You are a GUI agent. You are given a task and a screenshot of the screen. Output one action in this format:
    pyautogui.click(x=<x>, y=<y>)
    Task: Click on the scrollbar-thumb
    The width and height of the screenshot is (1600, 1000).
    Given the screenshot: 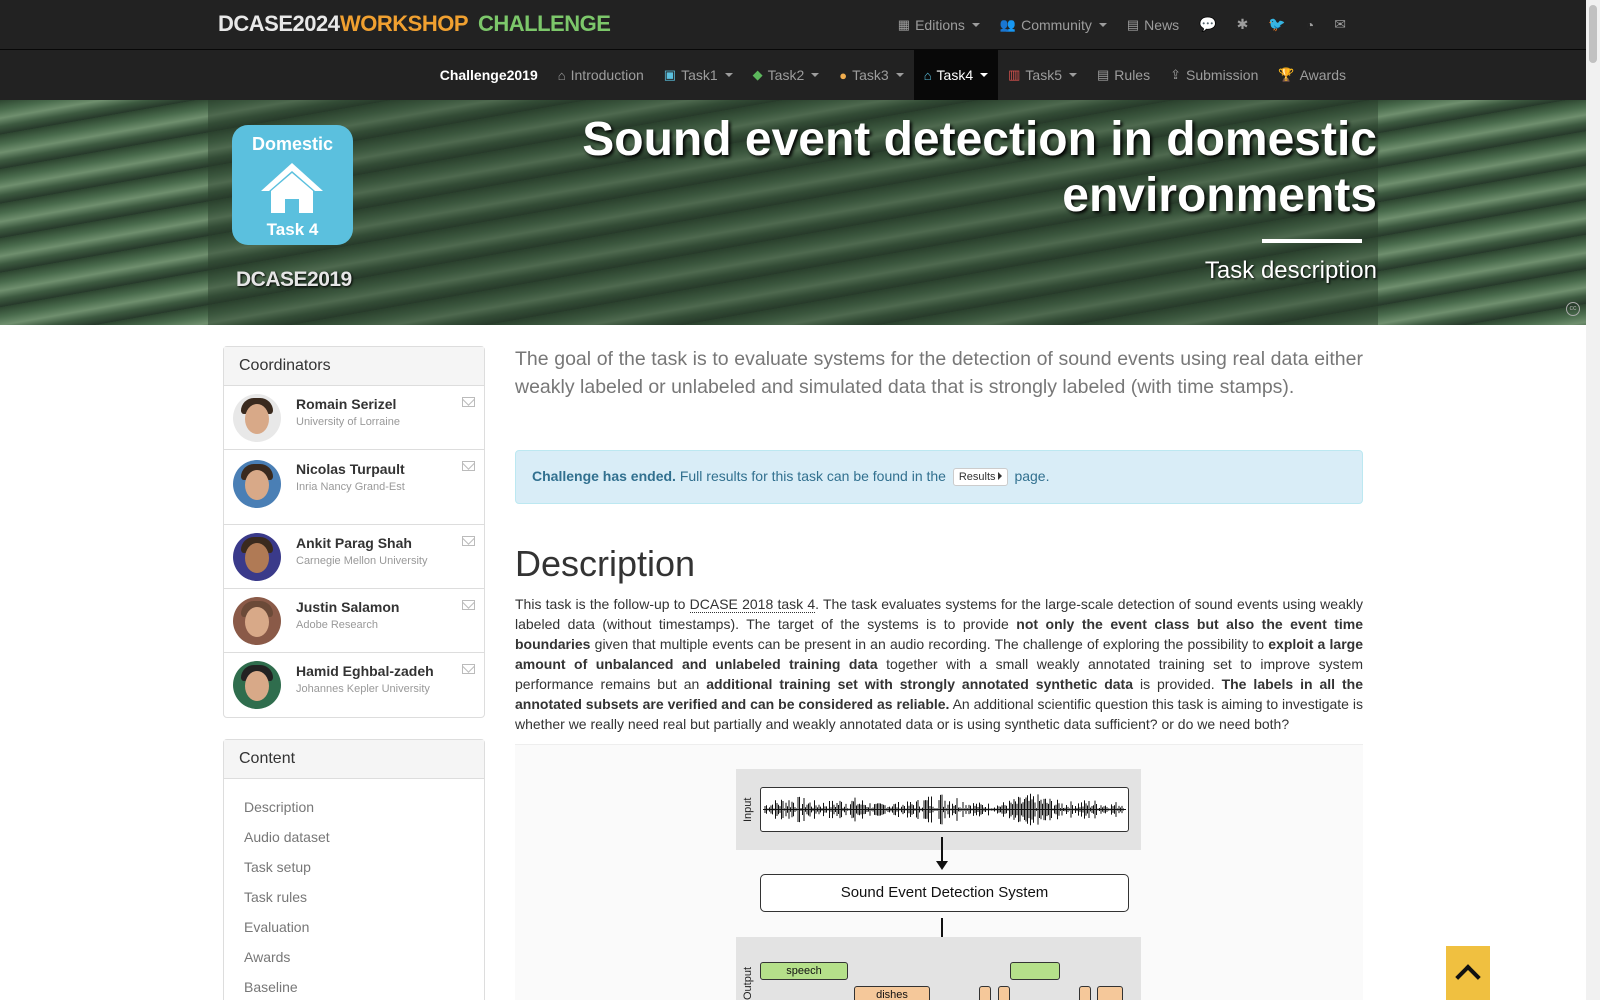 What is the action you would take?
    pyautogui.click(x=1593, y=34)
    